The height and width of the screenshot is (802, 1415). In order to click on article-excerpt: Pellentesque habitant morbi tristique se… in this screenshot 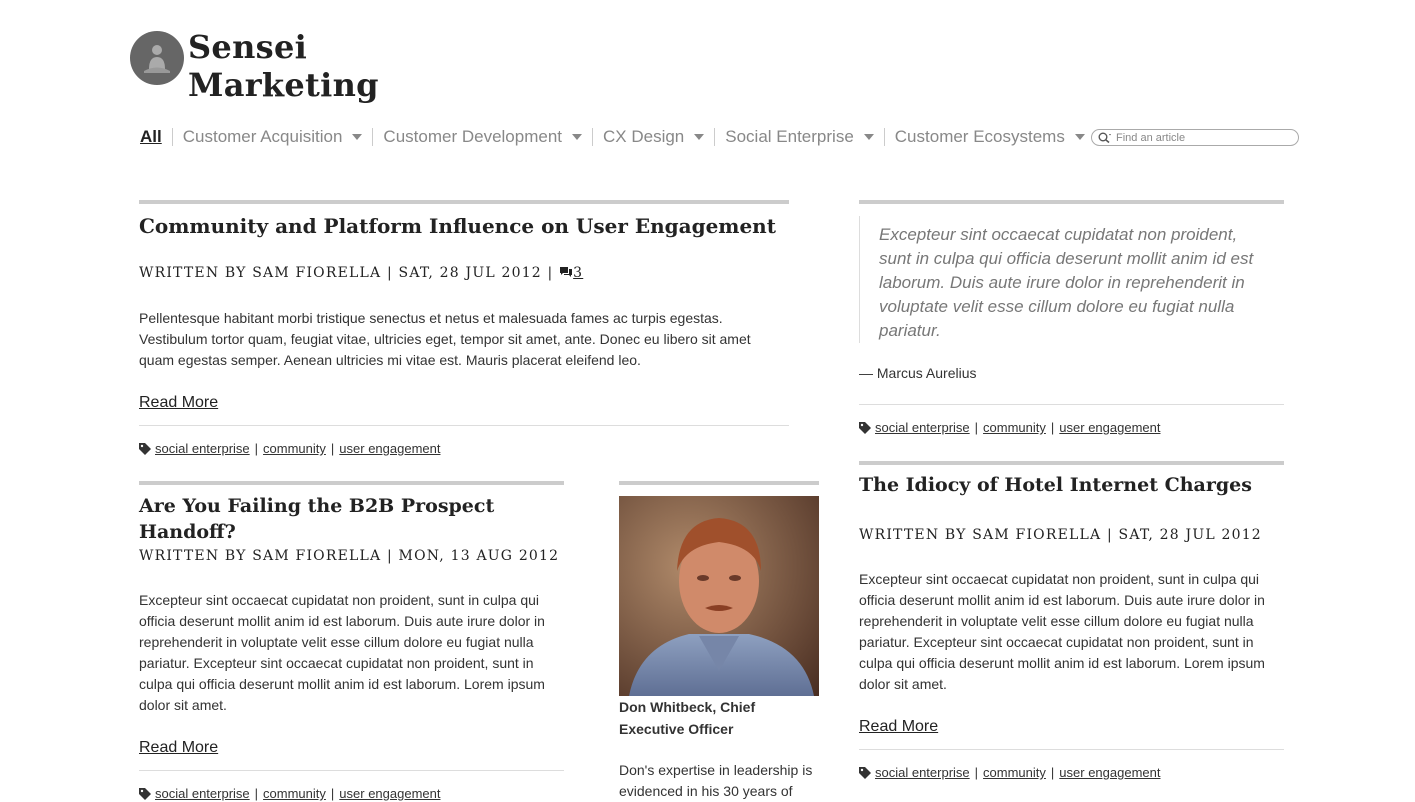, I will do `click(445, 339)`.